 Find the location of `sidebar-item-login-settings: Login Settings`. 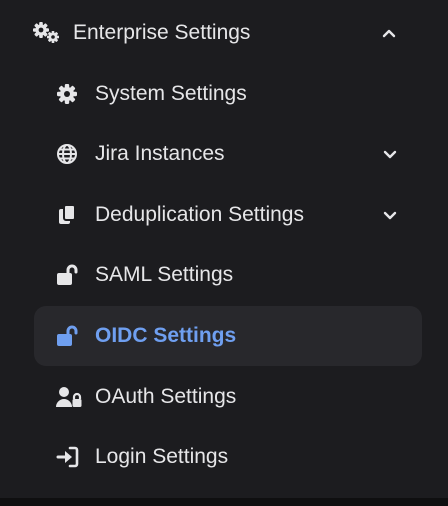

sidebar-item-login-settings: Login Settings is located at coordinates (228, 457).